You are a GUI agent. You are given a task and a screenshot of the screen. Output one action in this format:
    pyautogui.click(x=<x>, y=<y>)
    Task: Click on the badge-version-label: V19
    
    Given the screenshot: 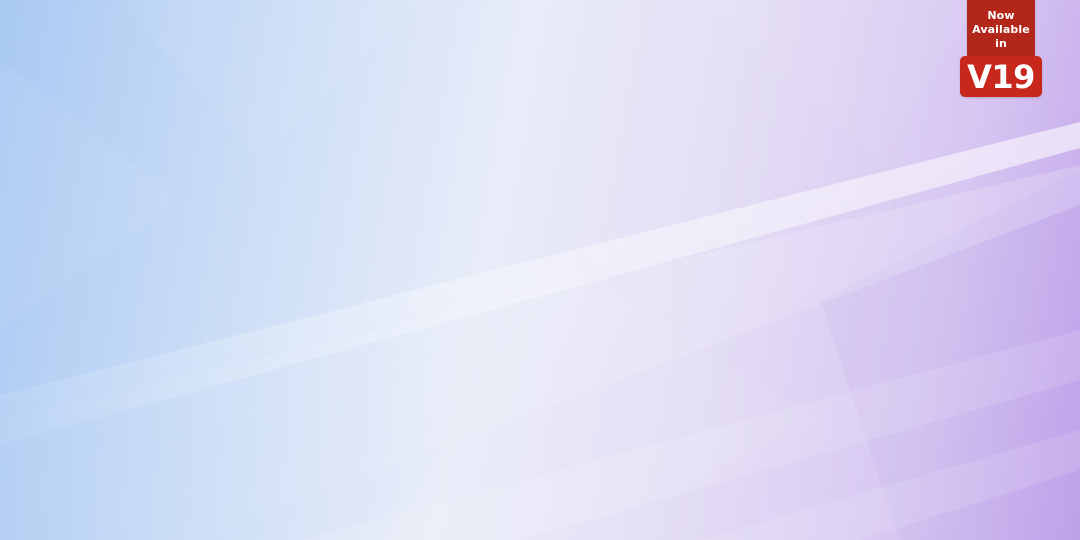 What is the action you would take?
    pyautogui.click(x=1001, y=76)
    